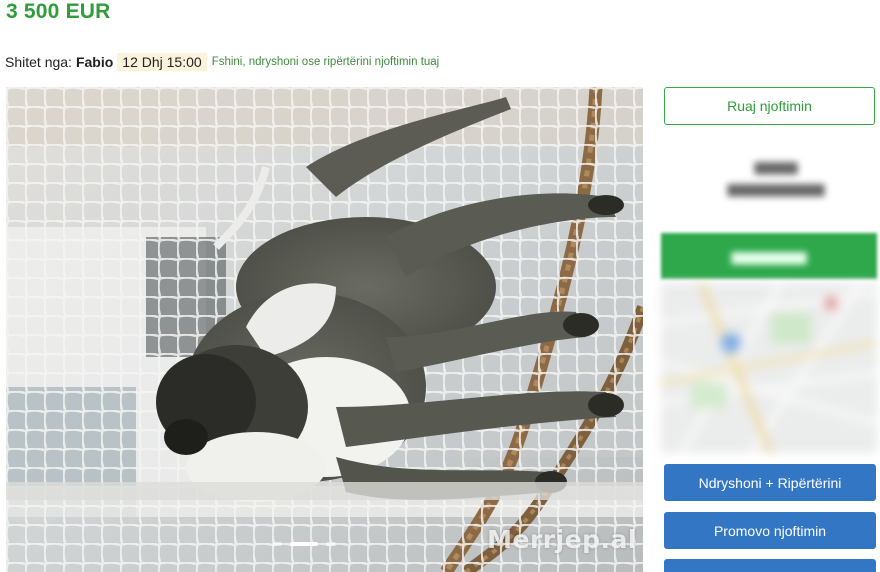 This screenshot has height=572, width=880. Describe the element at coordinates (769, 106) in the screenshot. I see `save-listing-button: Ruaj njoftimin` at that location.